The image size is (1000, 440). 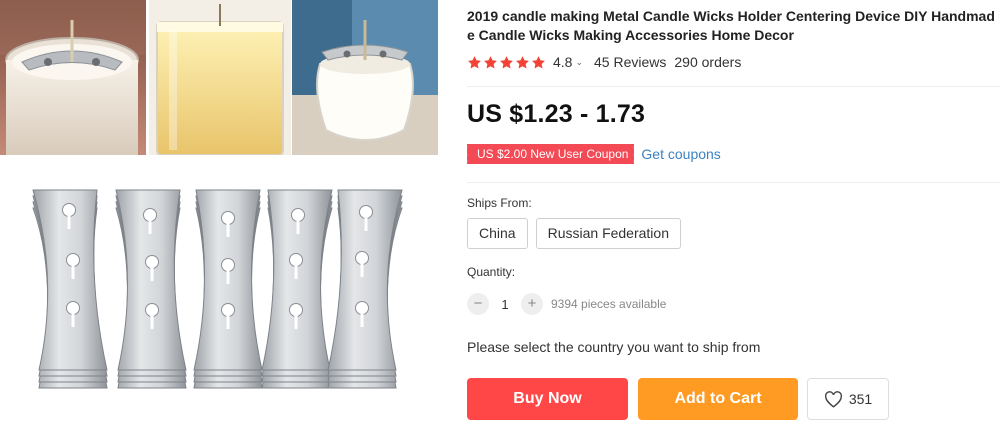 I want to click on quantity-stepper: − 1 + 9394 pieces available, so click(x=566, y=304).